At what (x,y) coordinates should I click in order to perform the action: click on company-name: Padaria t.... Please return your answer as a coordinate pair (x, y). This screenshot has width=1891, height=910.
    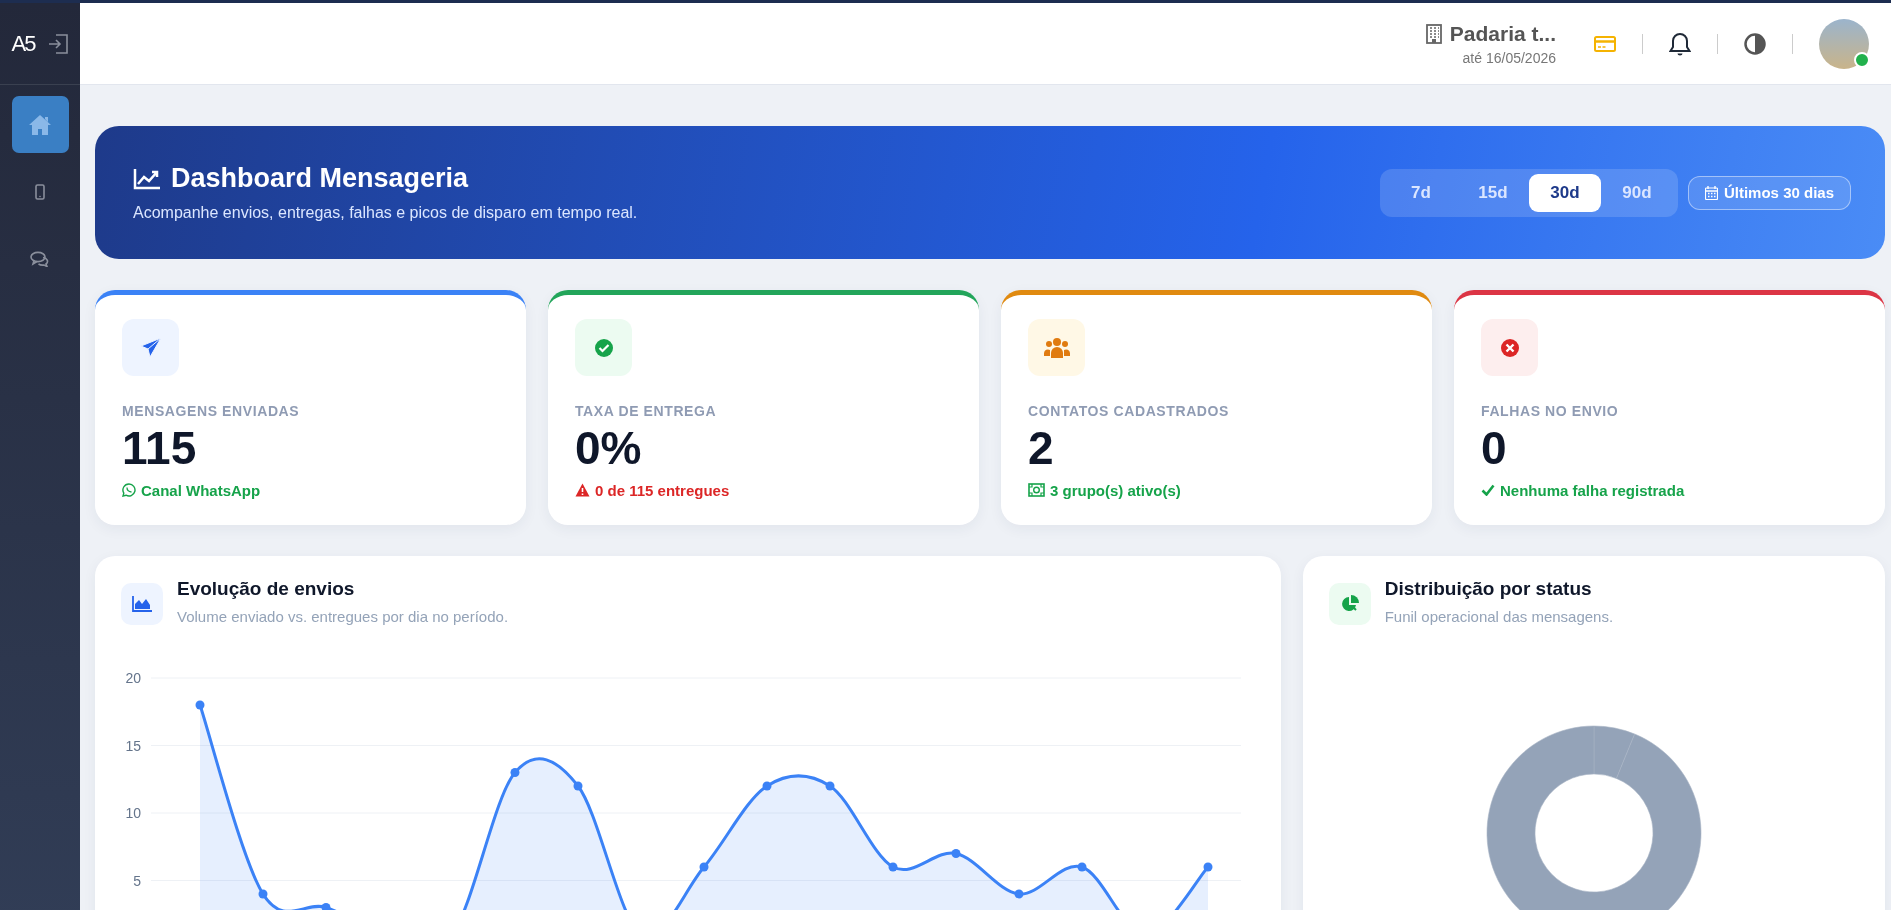
    Looking at the image, I should click on (1502, 33).